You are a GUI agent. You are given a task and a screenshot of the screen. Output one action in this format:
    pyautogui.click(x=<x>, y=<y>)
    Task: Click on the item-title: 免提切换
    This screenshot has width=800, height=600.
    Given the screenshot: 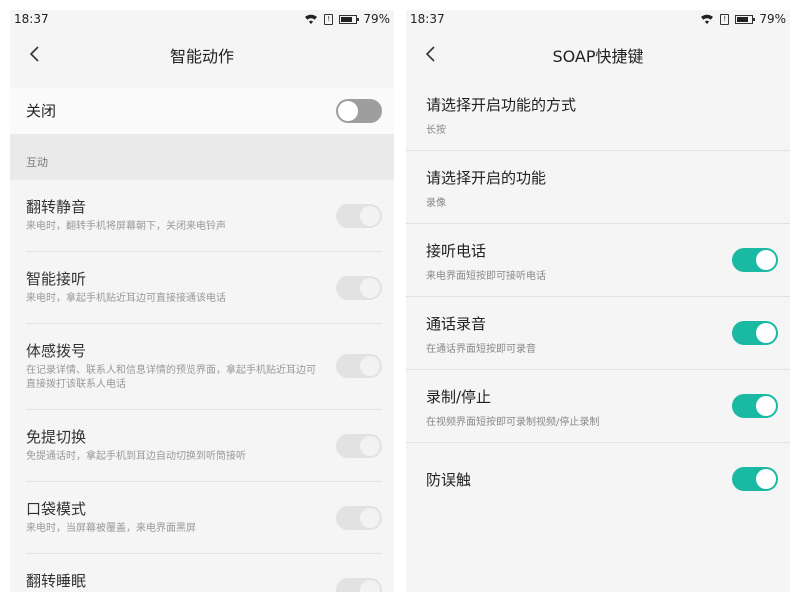 What is the action you would take?
    pyautogui.click(x=56, y=437)
    